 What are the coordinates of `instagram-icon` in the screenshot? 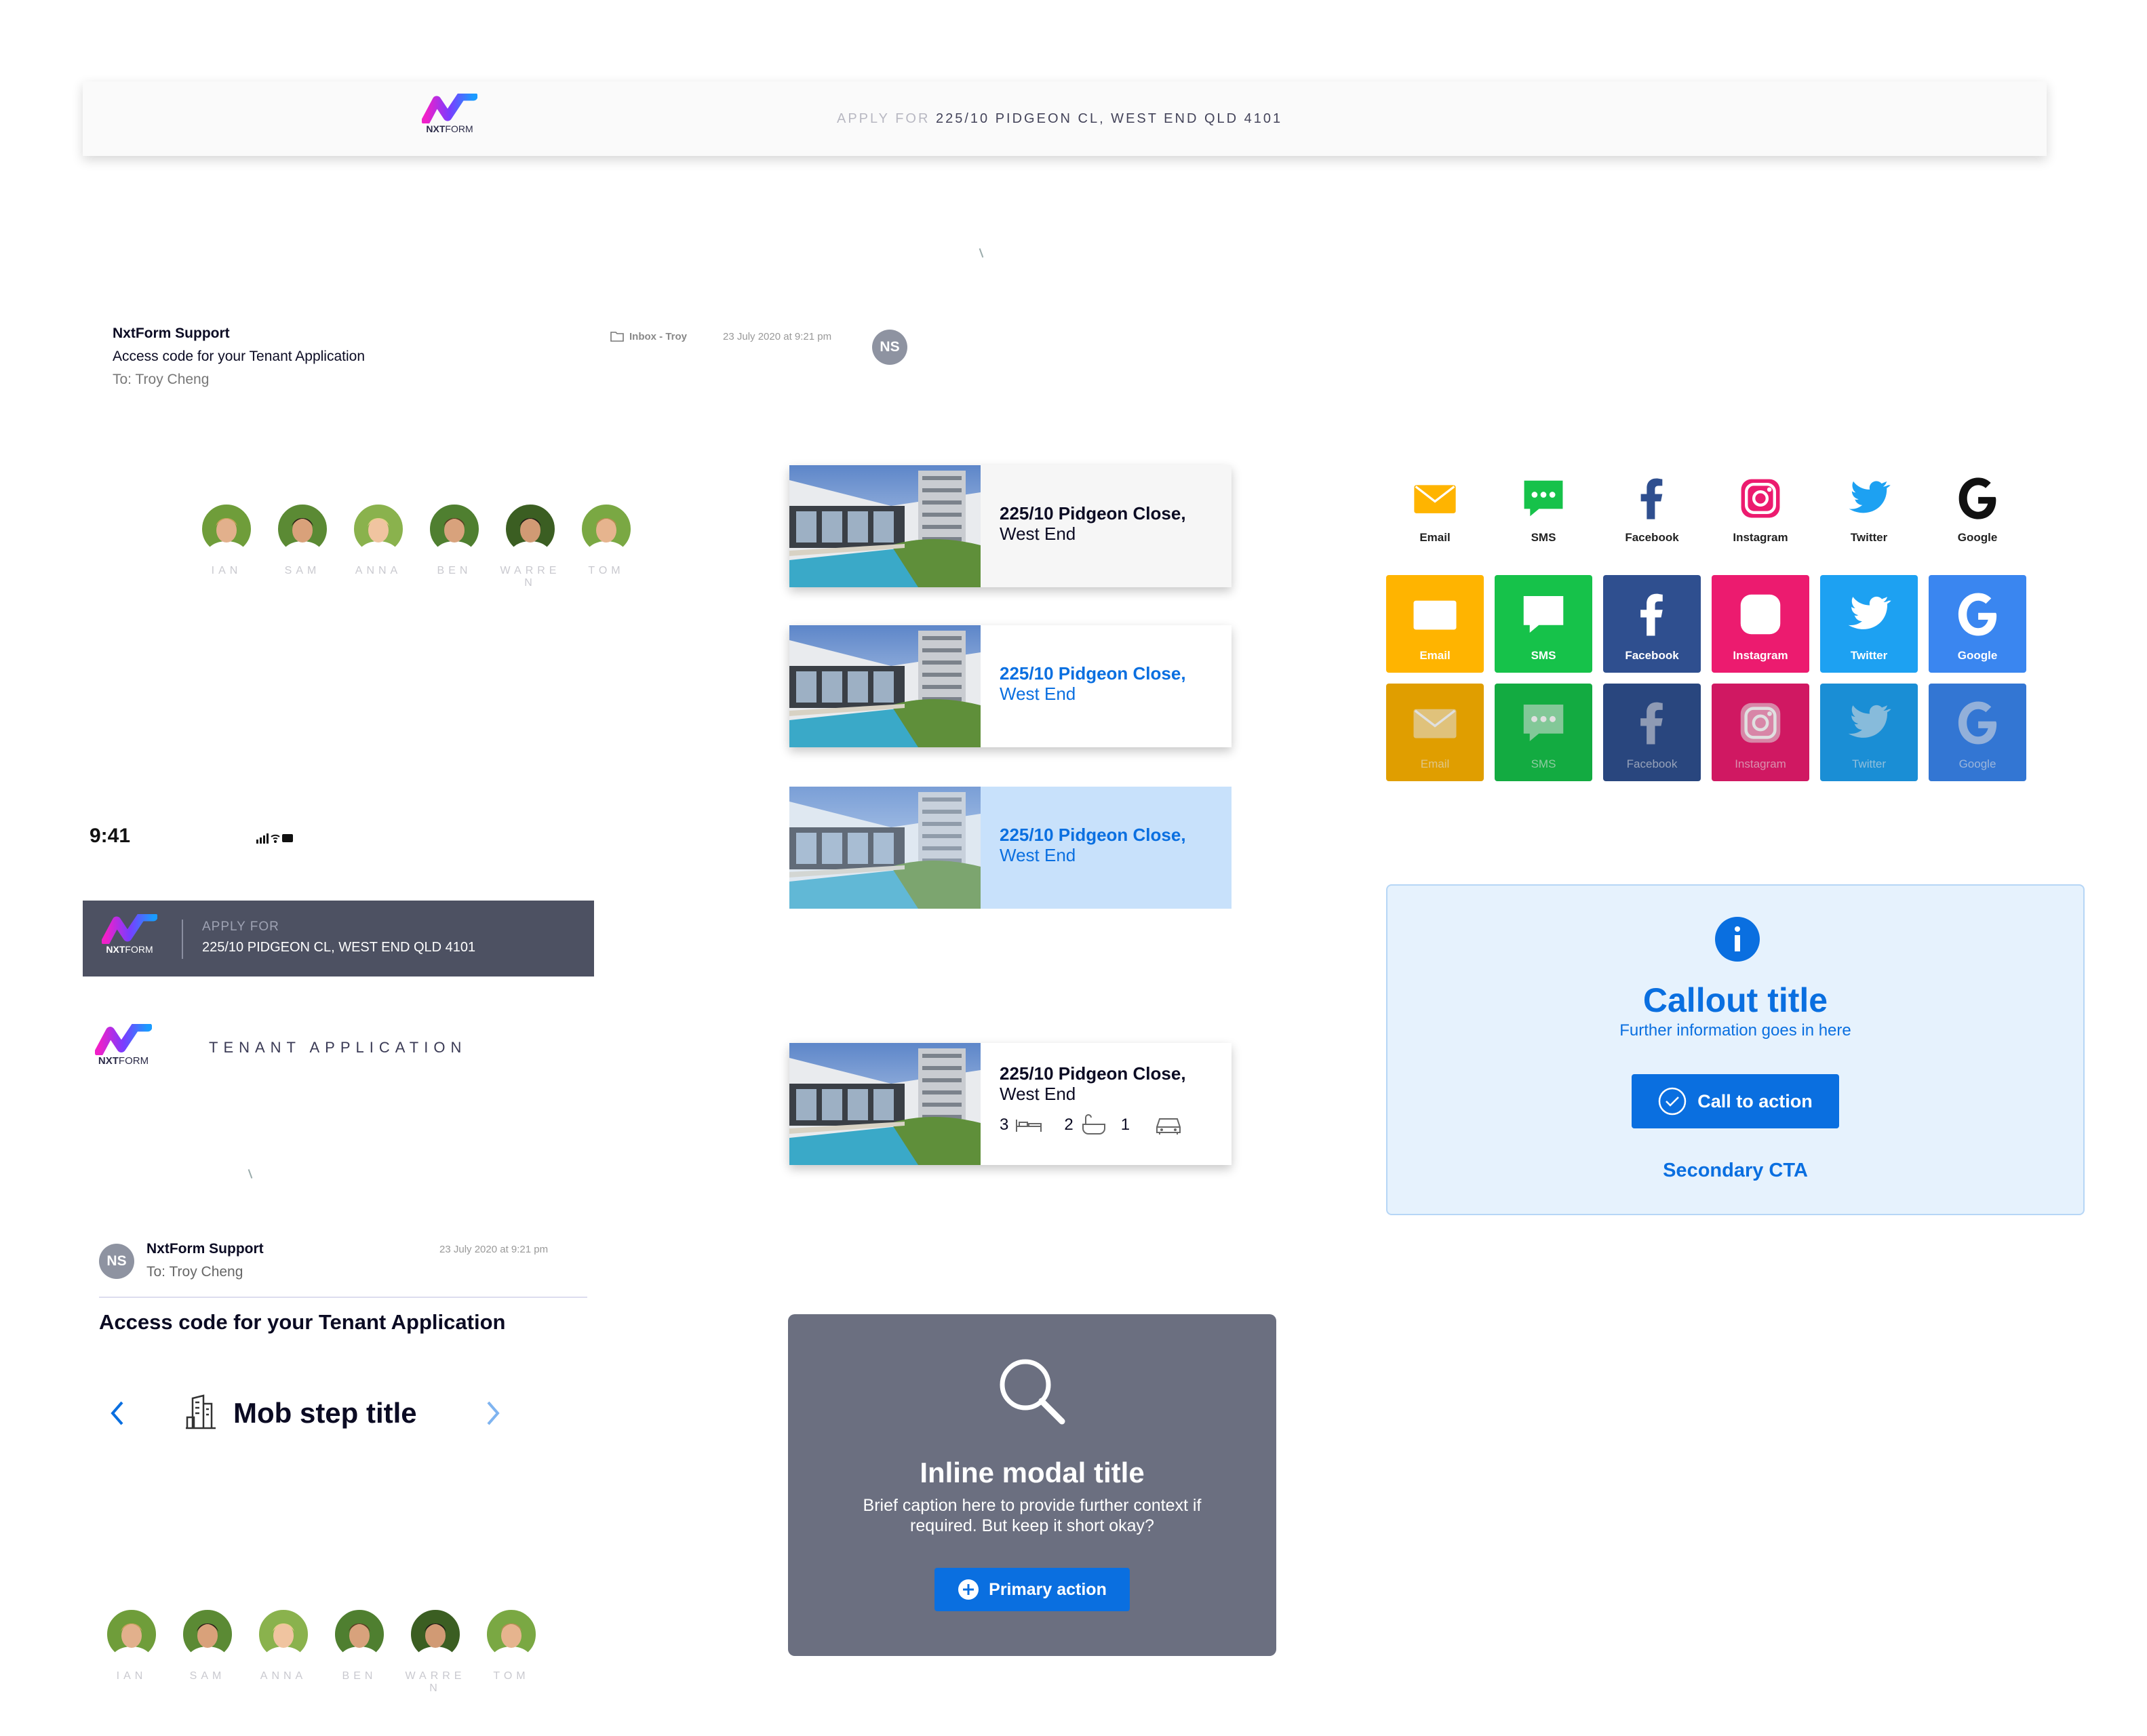 It's located at (1760, 724).